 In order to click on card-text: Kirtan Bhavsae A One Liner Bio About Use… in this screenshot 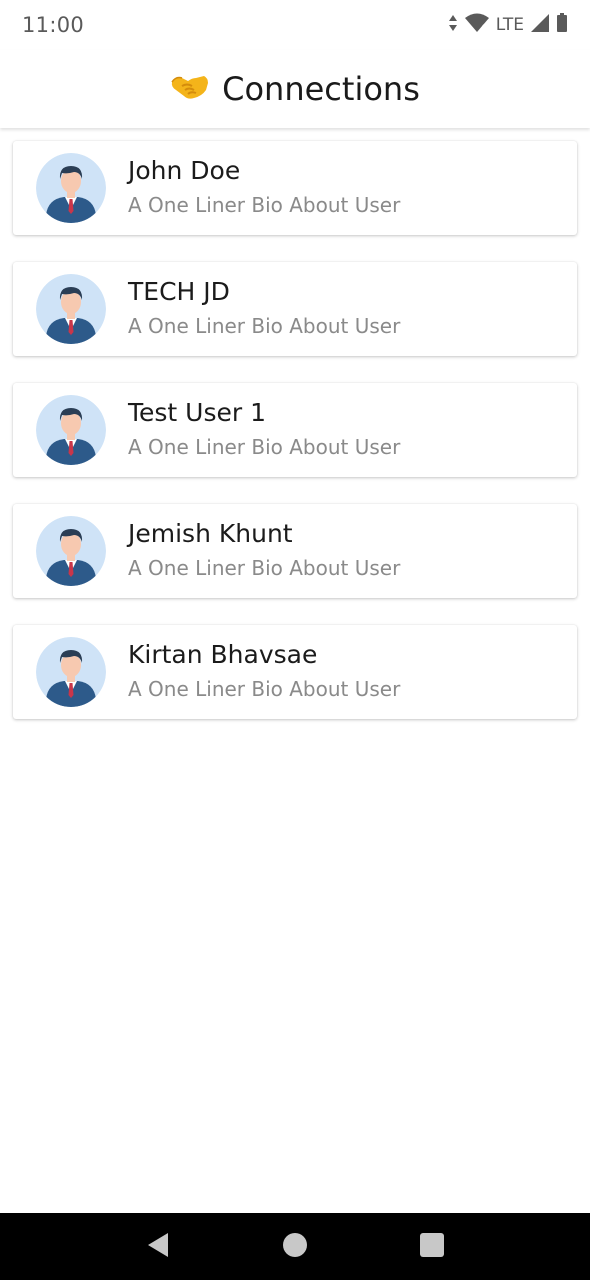, I will do `click(264, 672)`.